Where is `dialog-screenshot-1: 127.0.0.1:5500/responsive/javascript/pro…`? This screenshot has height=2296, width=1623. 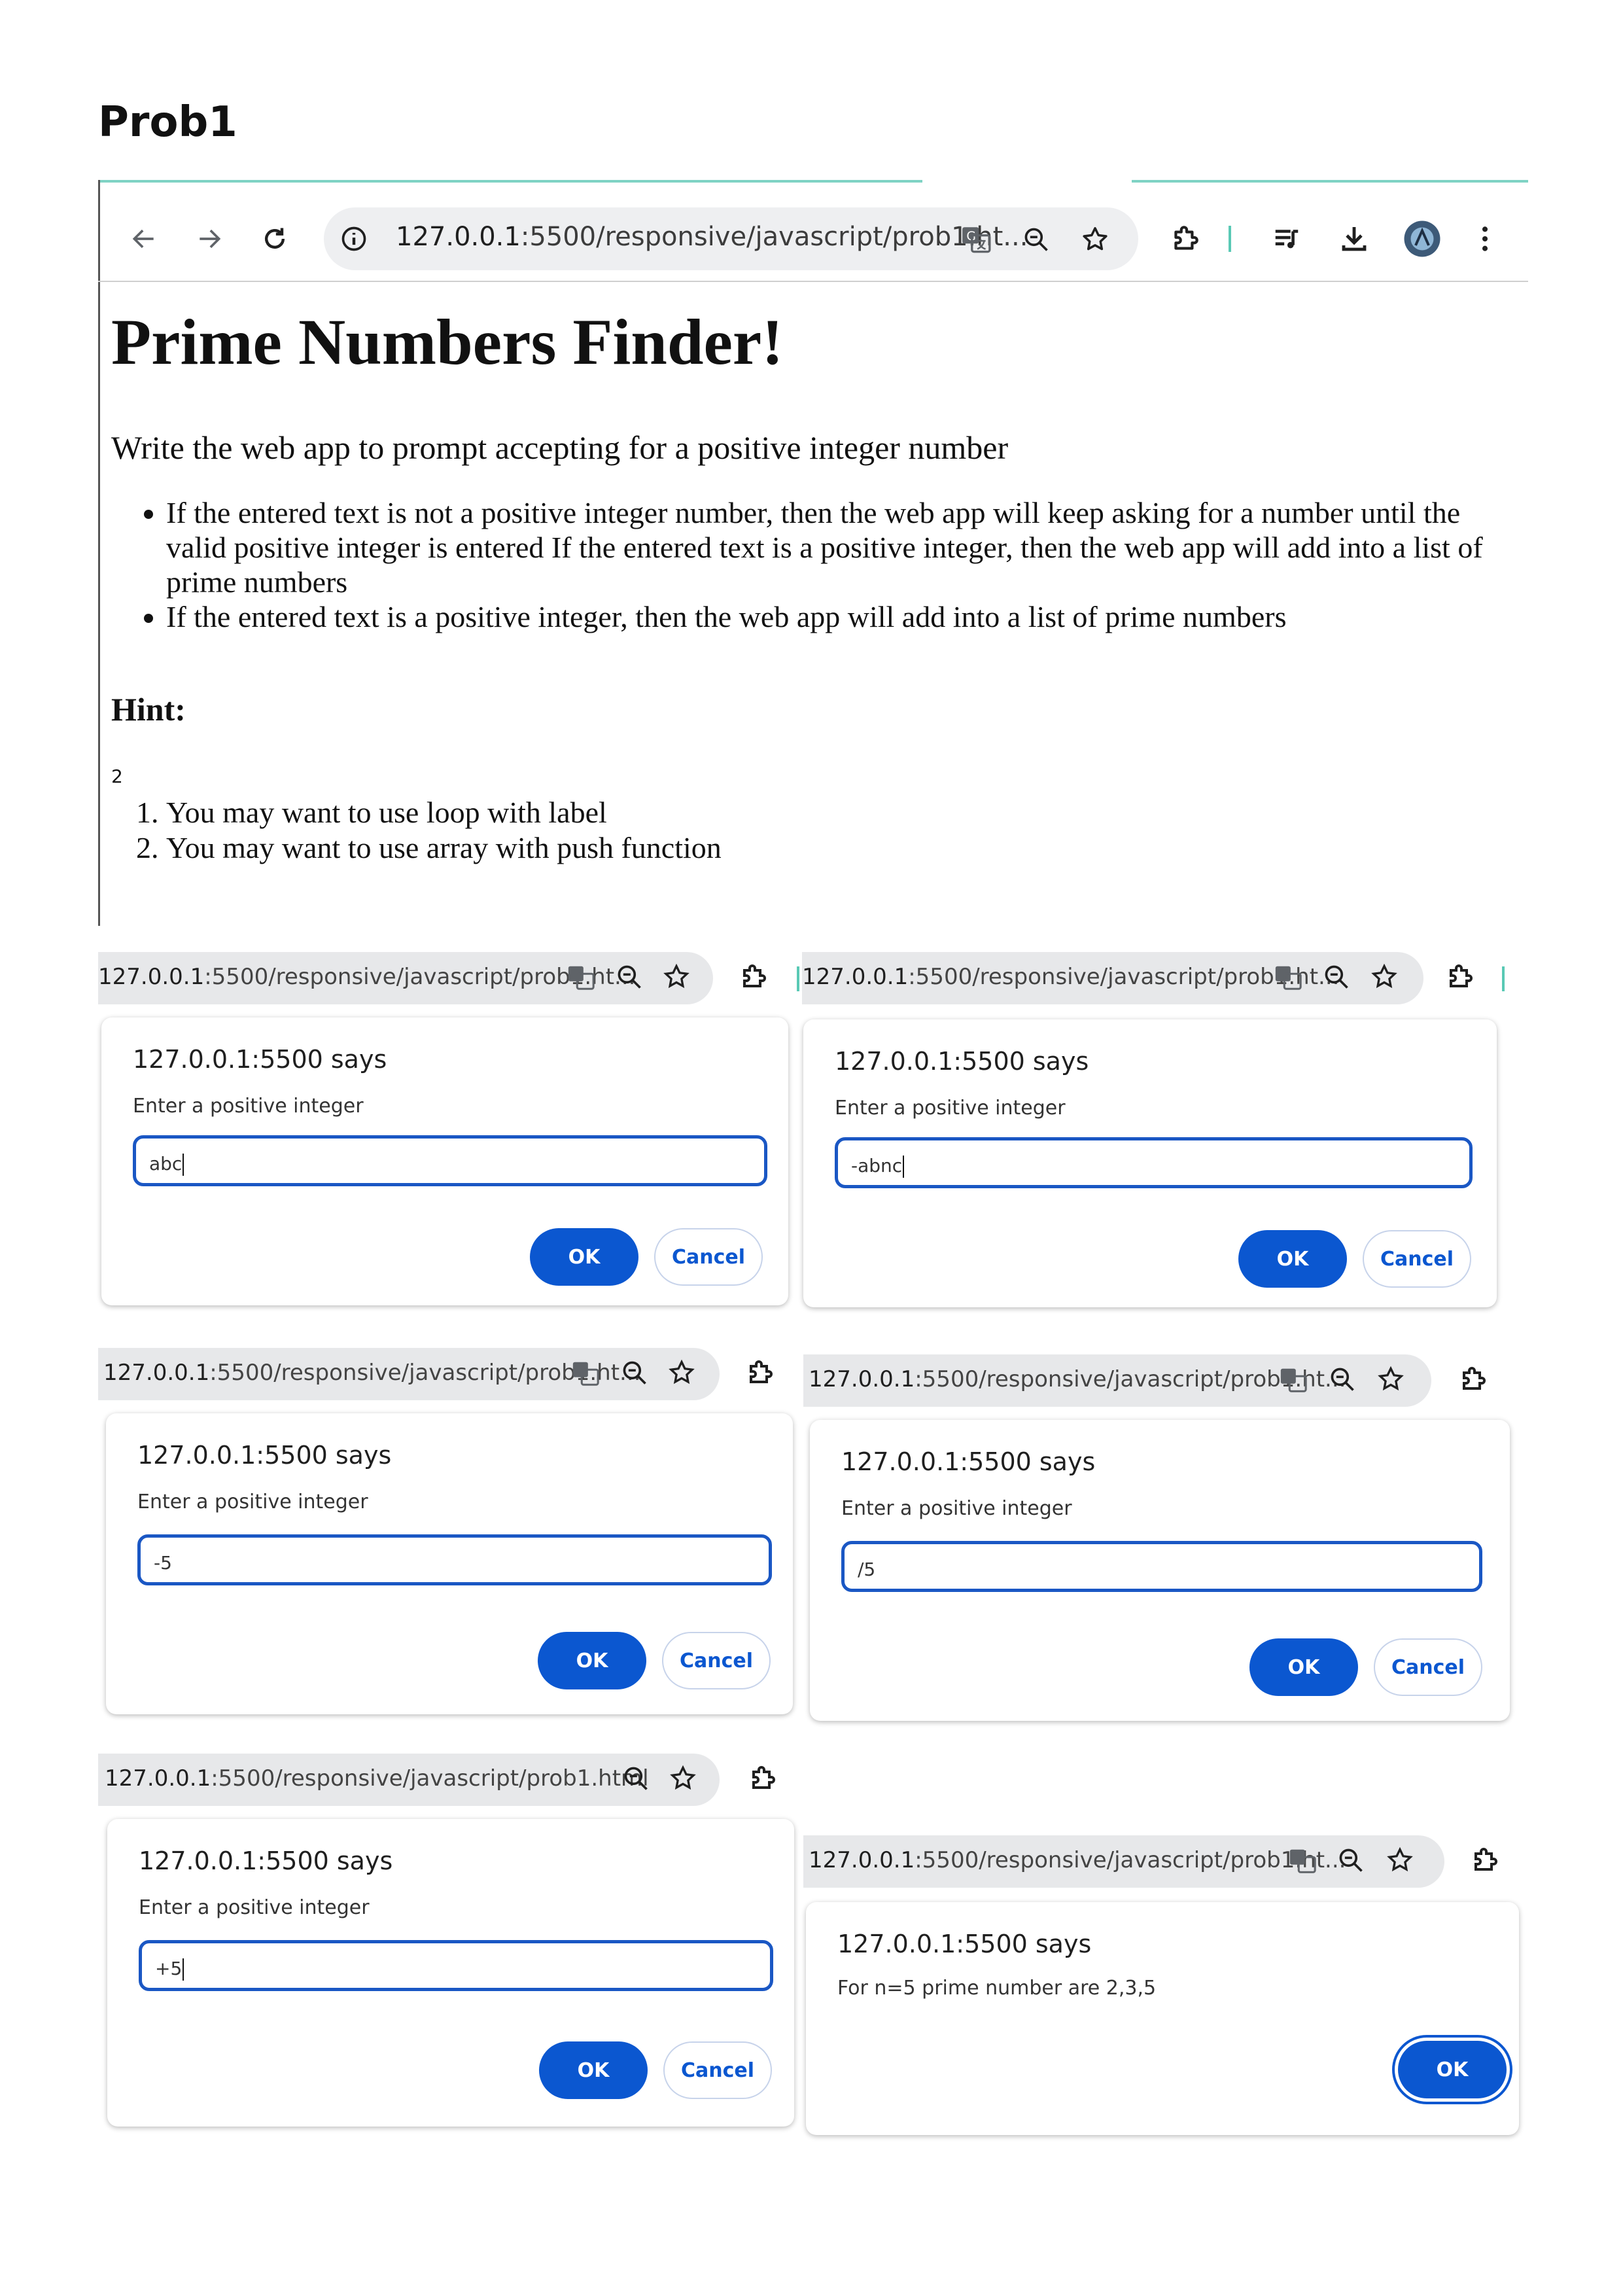
dialog-screenshot-1: 127.0.0.1:5500/responsive/javascript/pro… is located at coordinates (445, 1135).